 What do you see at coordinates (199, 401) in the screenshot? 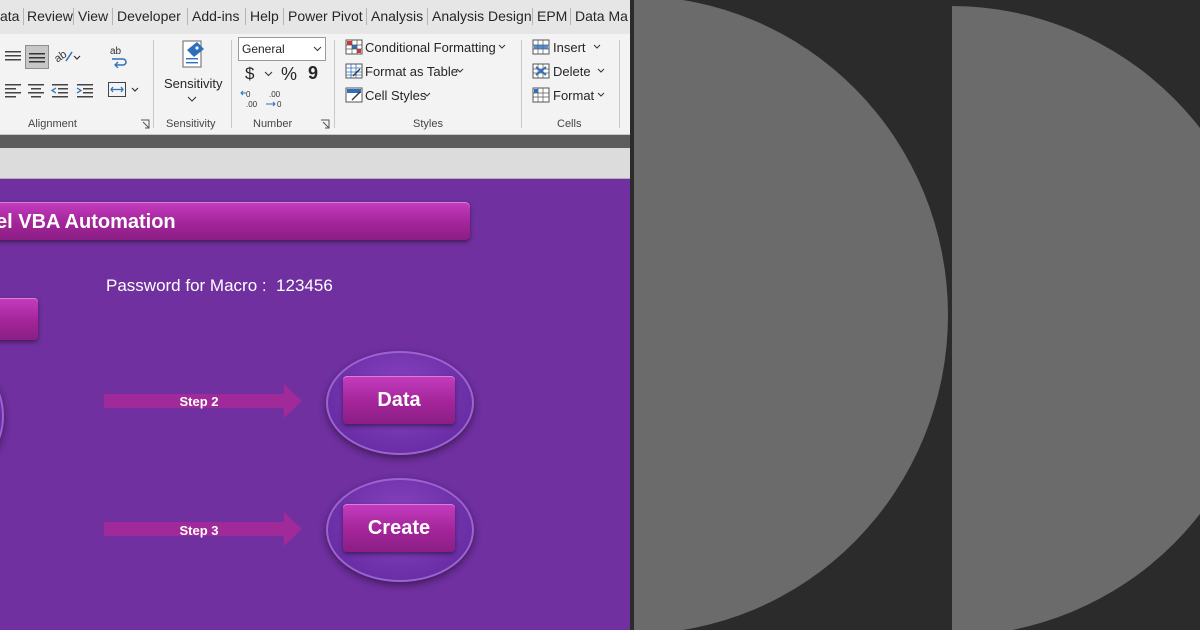
I see `step2-label: Step 2` at bounding box center [199, 401].